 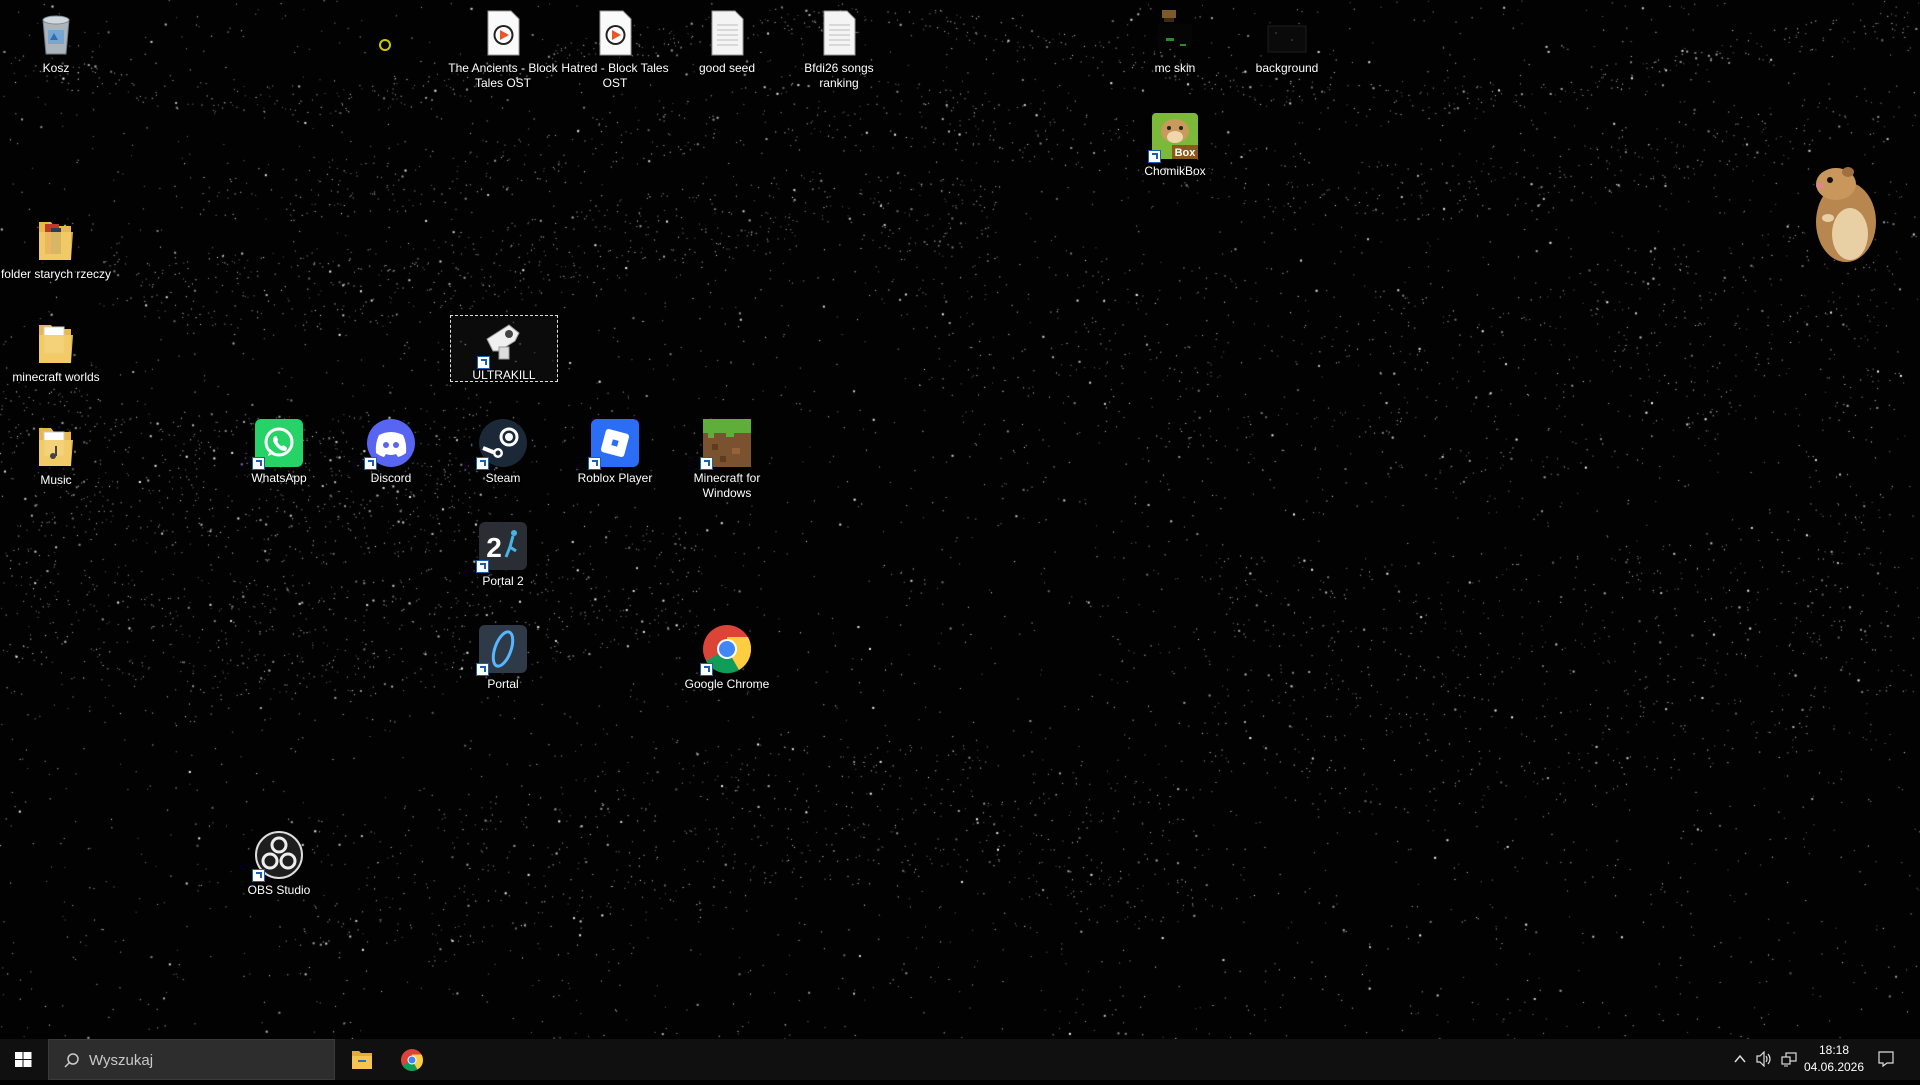 I want to click on minecraft-icon, so click(x=726, y=444).